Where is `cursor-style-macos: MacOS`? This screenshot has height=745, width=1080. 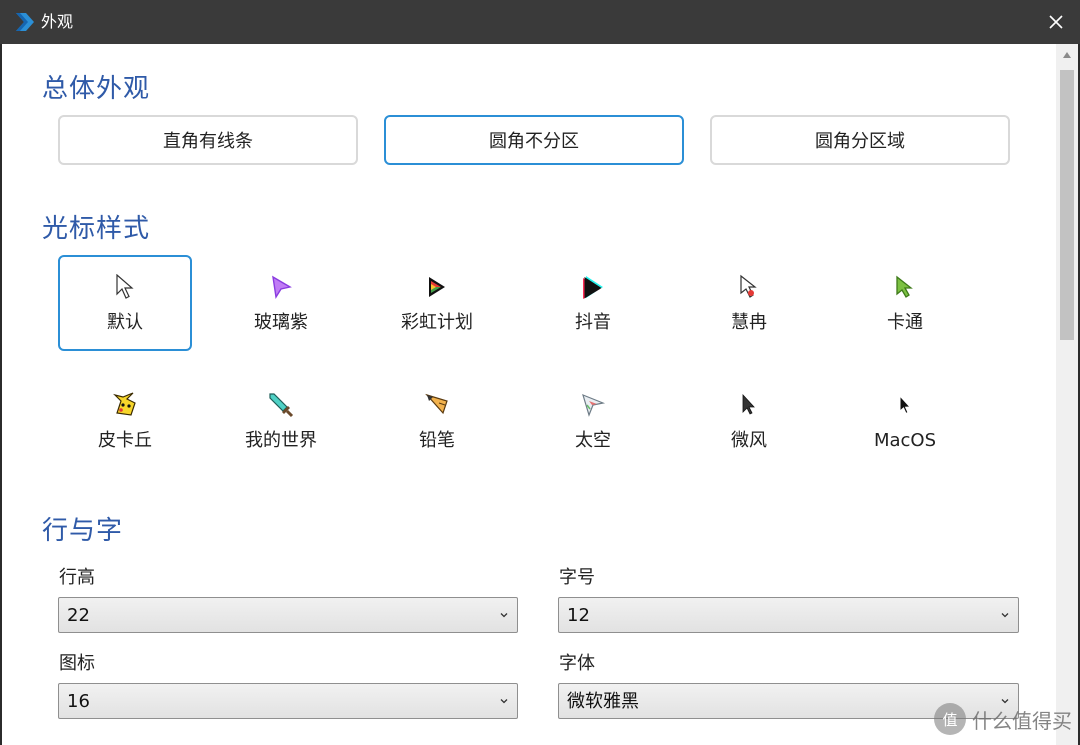
cursor-style-macos: MacOS is located at coordinates (905, 421).